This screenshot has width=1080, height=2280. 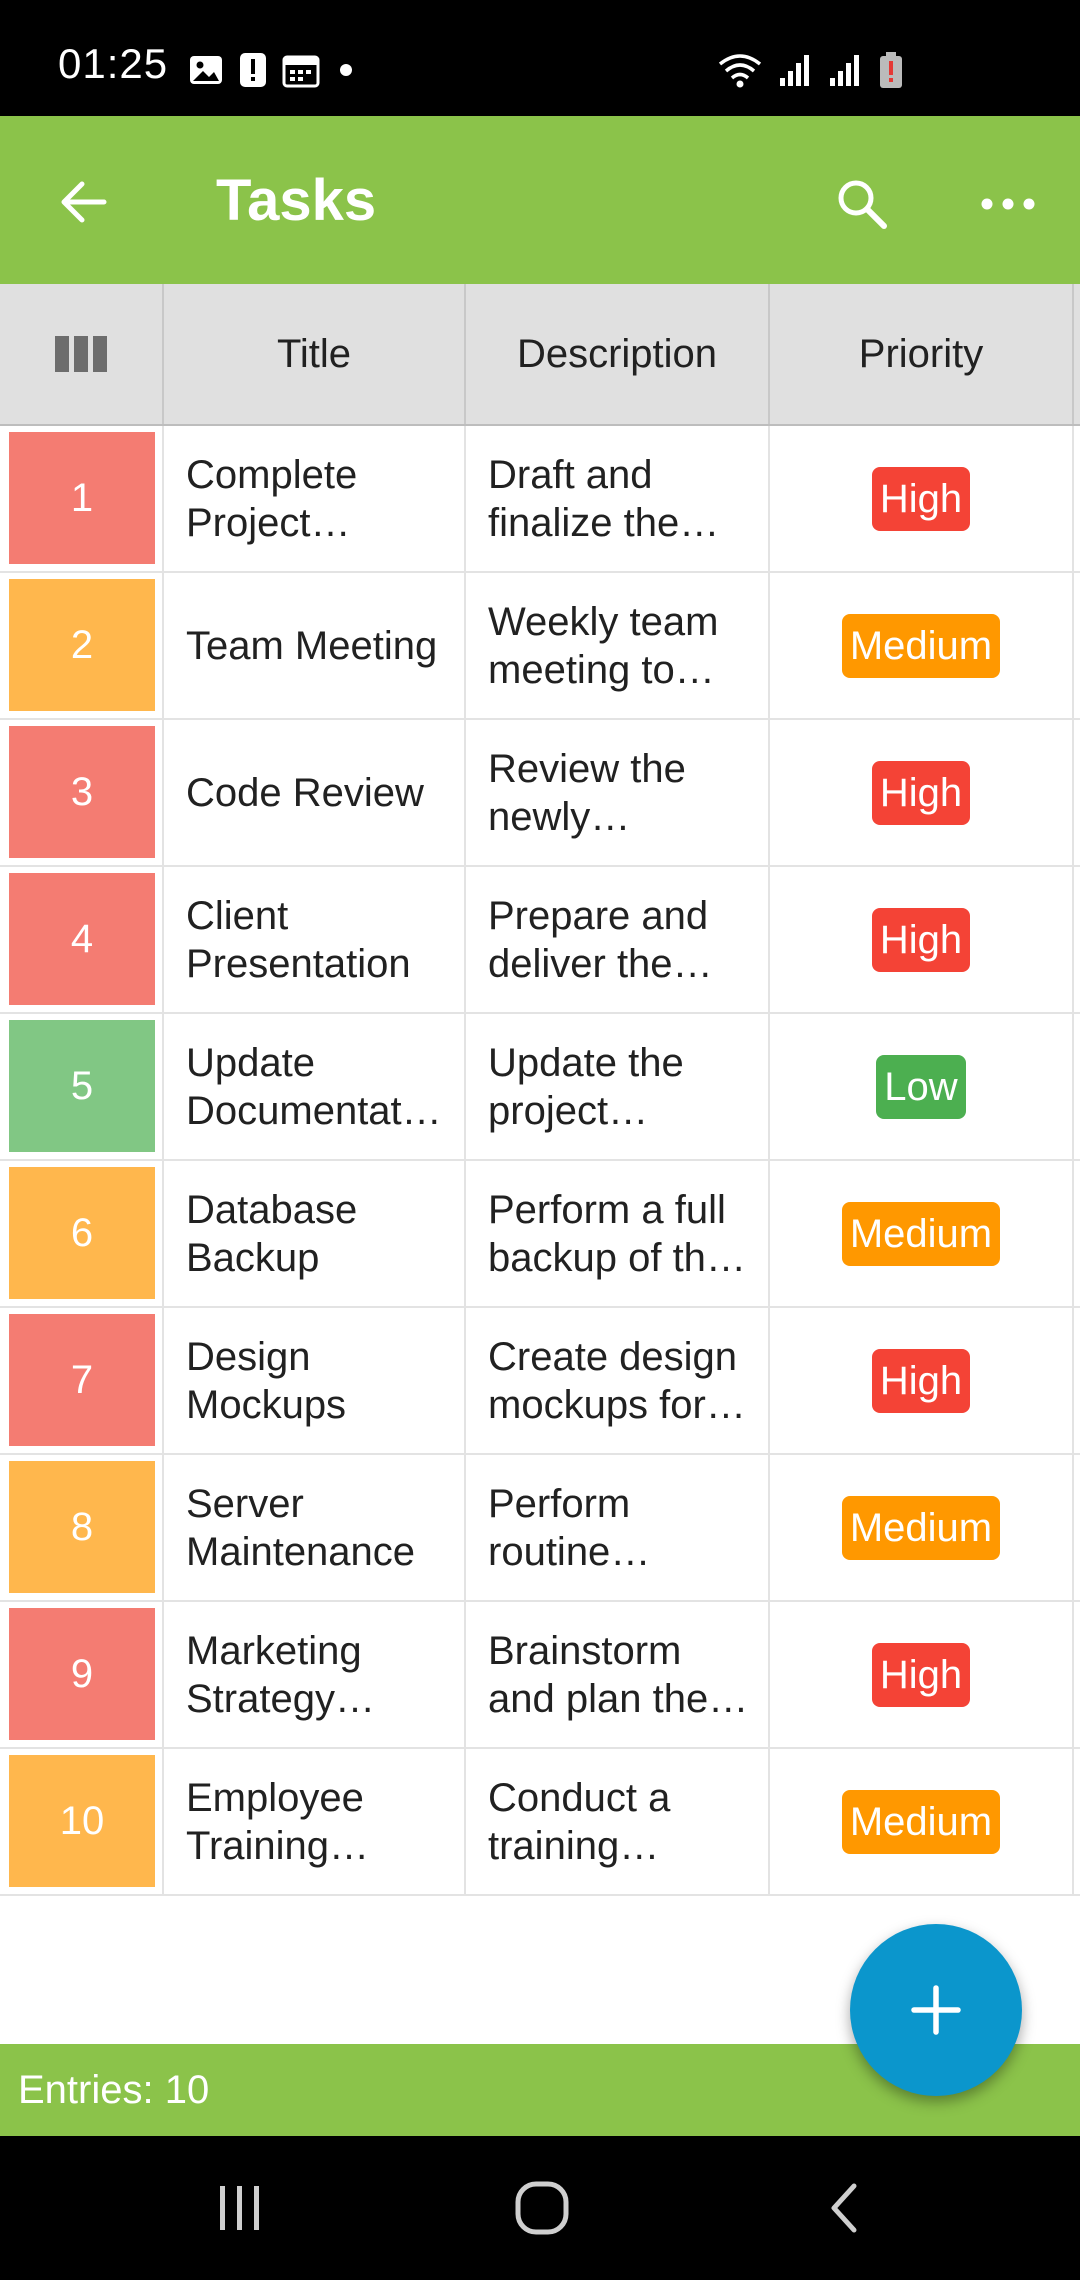 What do you see at coordinates (315, 1821) in the screenshot?
I see `title-cell: Employee Training Session` at bounding box center [315, 1821].